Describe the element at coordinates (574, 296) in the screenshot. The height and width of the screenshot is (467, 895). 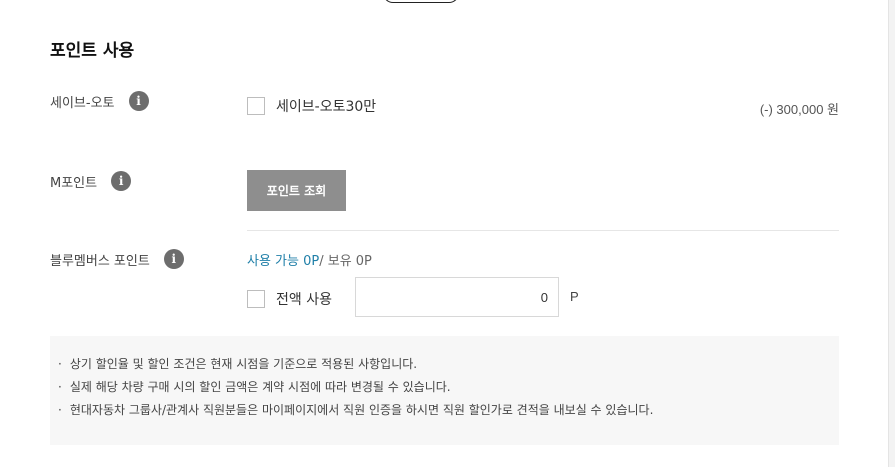
I see `point-unit: P` at that location.